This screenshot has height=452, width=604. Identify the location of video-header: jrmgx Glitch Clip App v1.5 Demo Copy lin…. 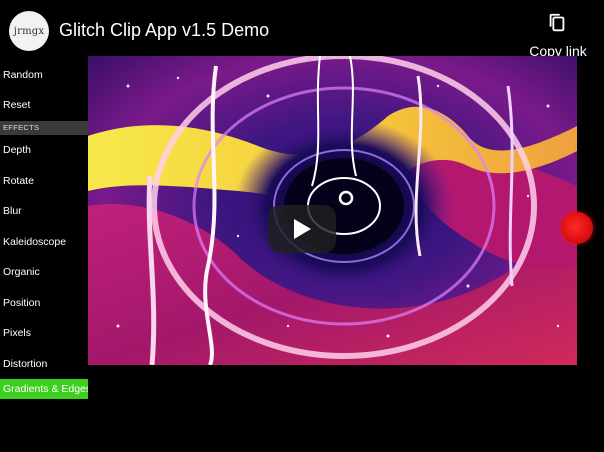
(302, 32).